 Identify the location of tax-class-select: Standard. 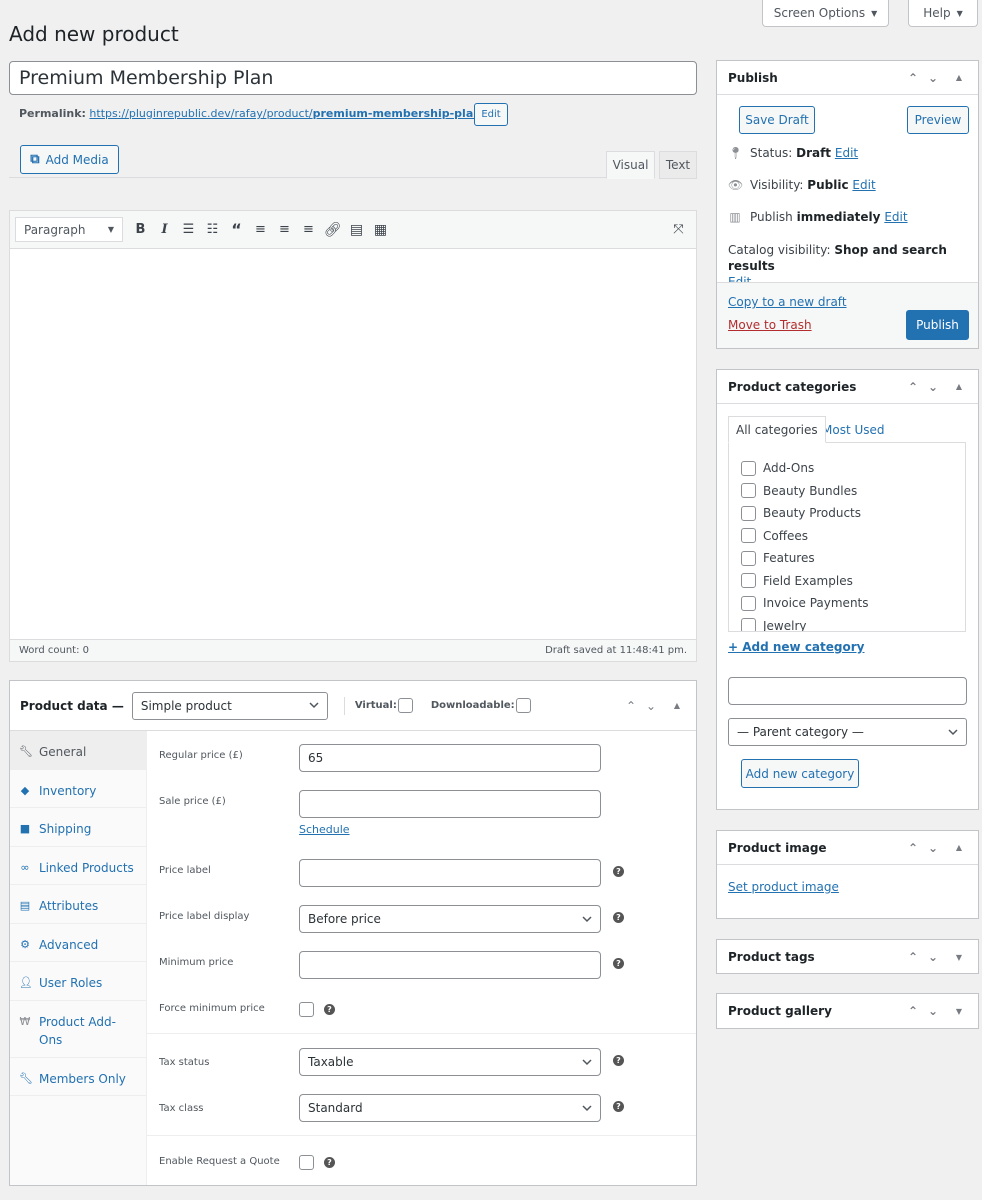
(450, 1108).